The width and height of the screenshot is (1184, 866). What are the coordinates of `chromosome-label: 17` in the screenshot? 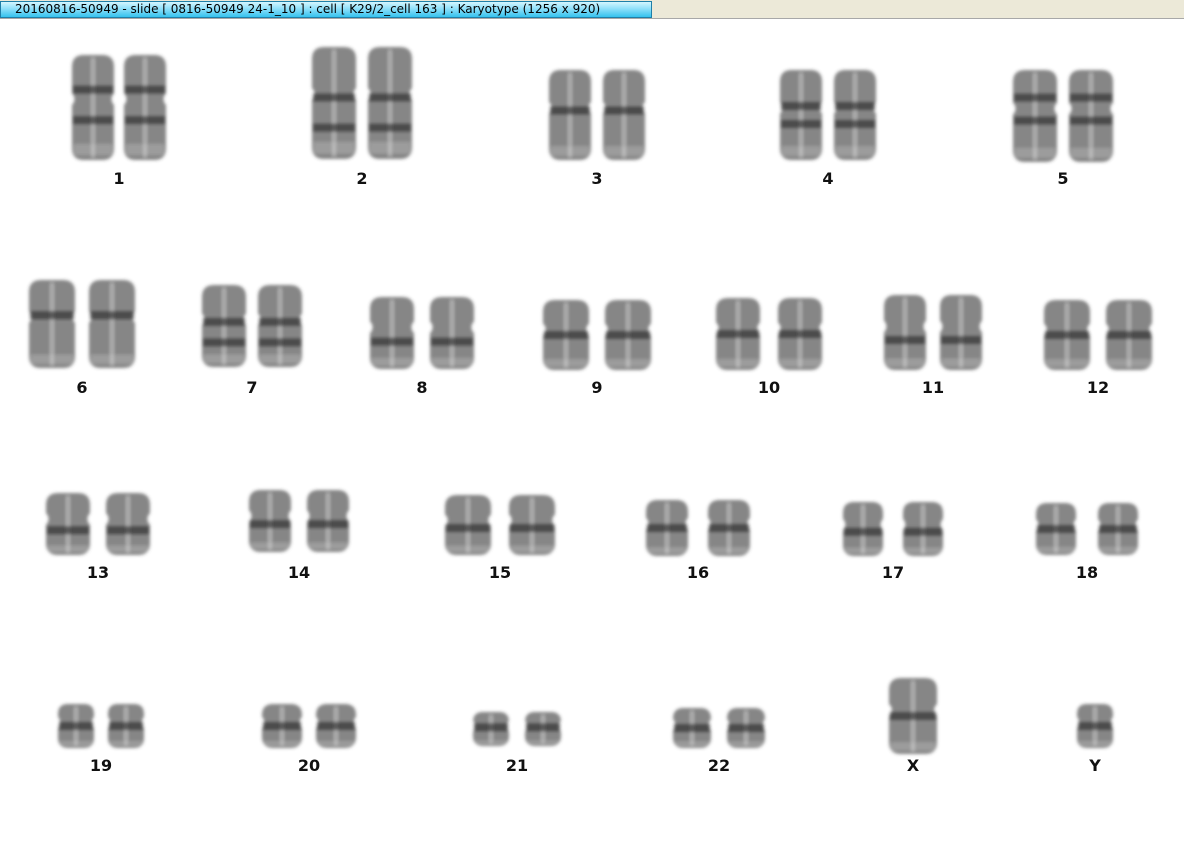 It's located at (893, 572).